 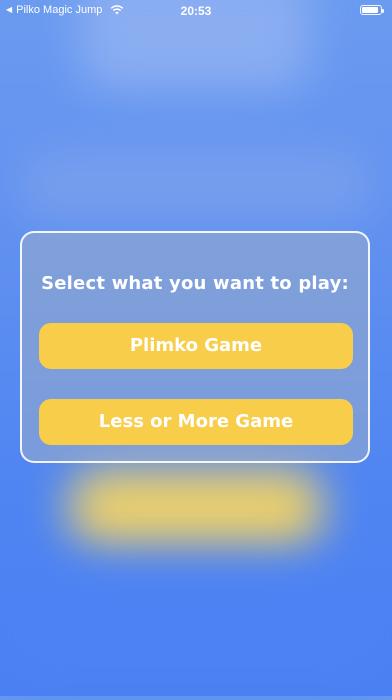 I want to click on background-blur-button, so click(x=196, y=508).